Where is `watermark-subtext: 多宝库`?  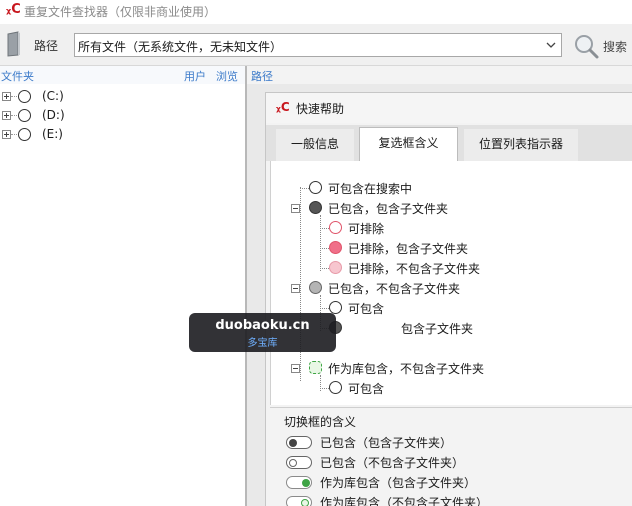
watermark-subtext: 多宝库 is located at coordinates (262, 343).